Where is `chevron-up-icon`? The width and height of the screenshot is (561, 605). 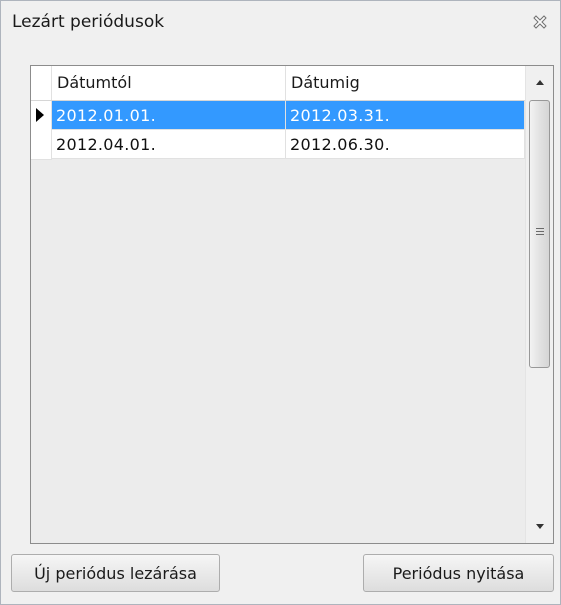 chevron-up-icon is located at coordinates (540, 82).